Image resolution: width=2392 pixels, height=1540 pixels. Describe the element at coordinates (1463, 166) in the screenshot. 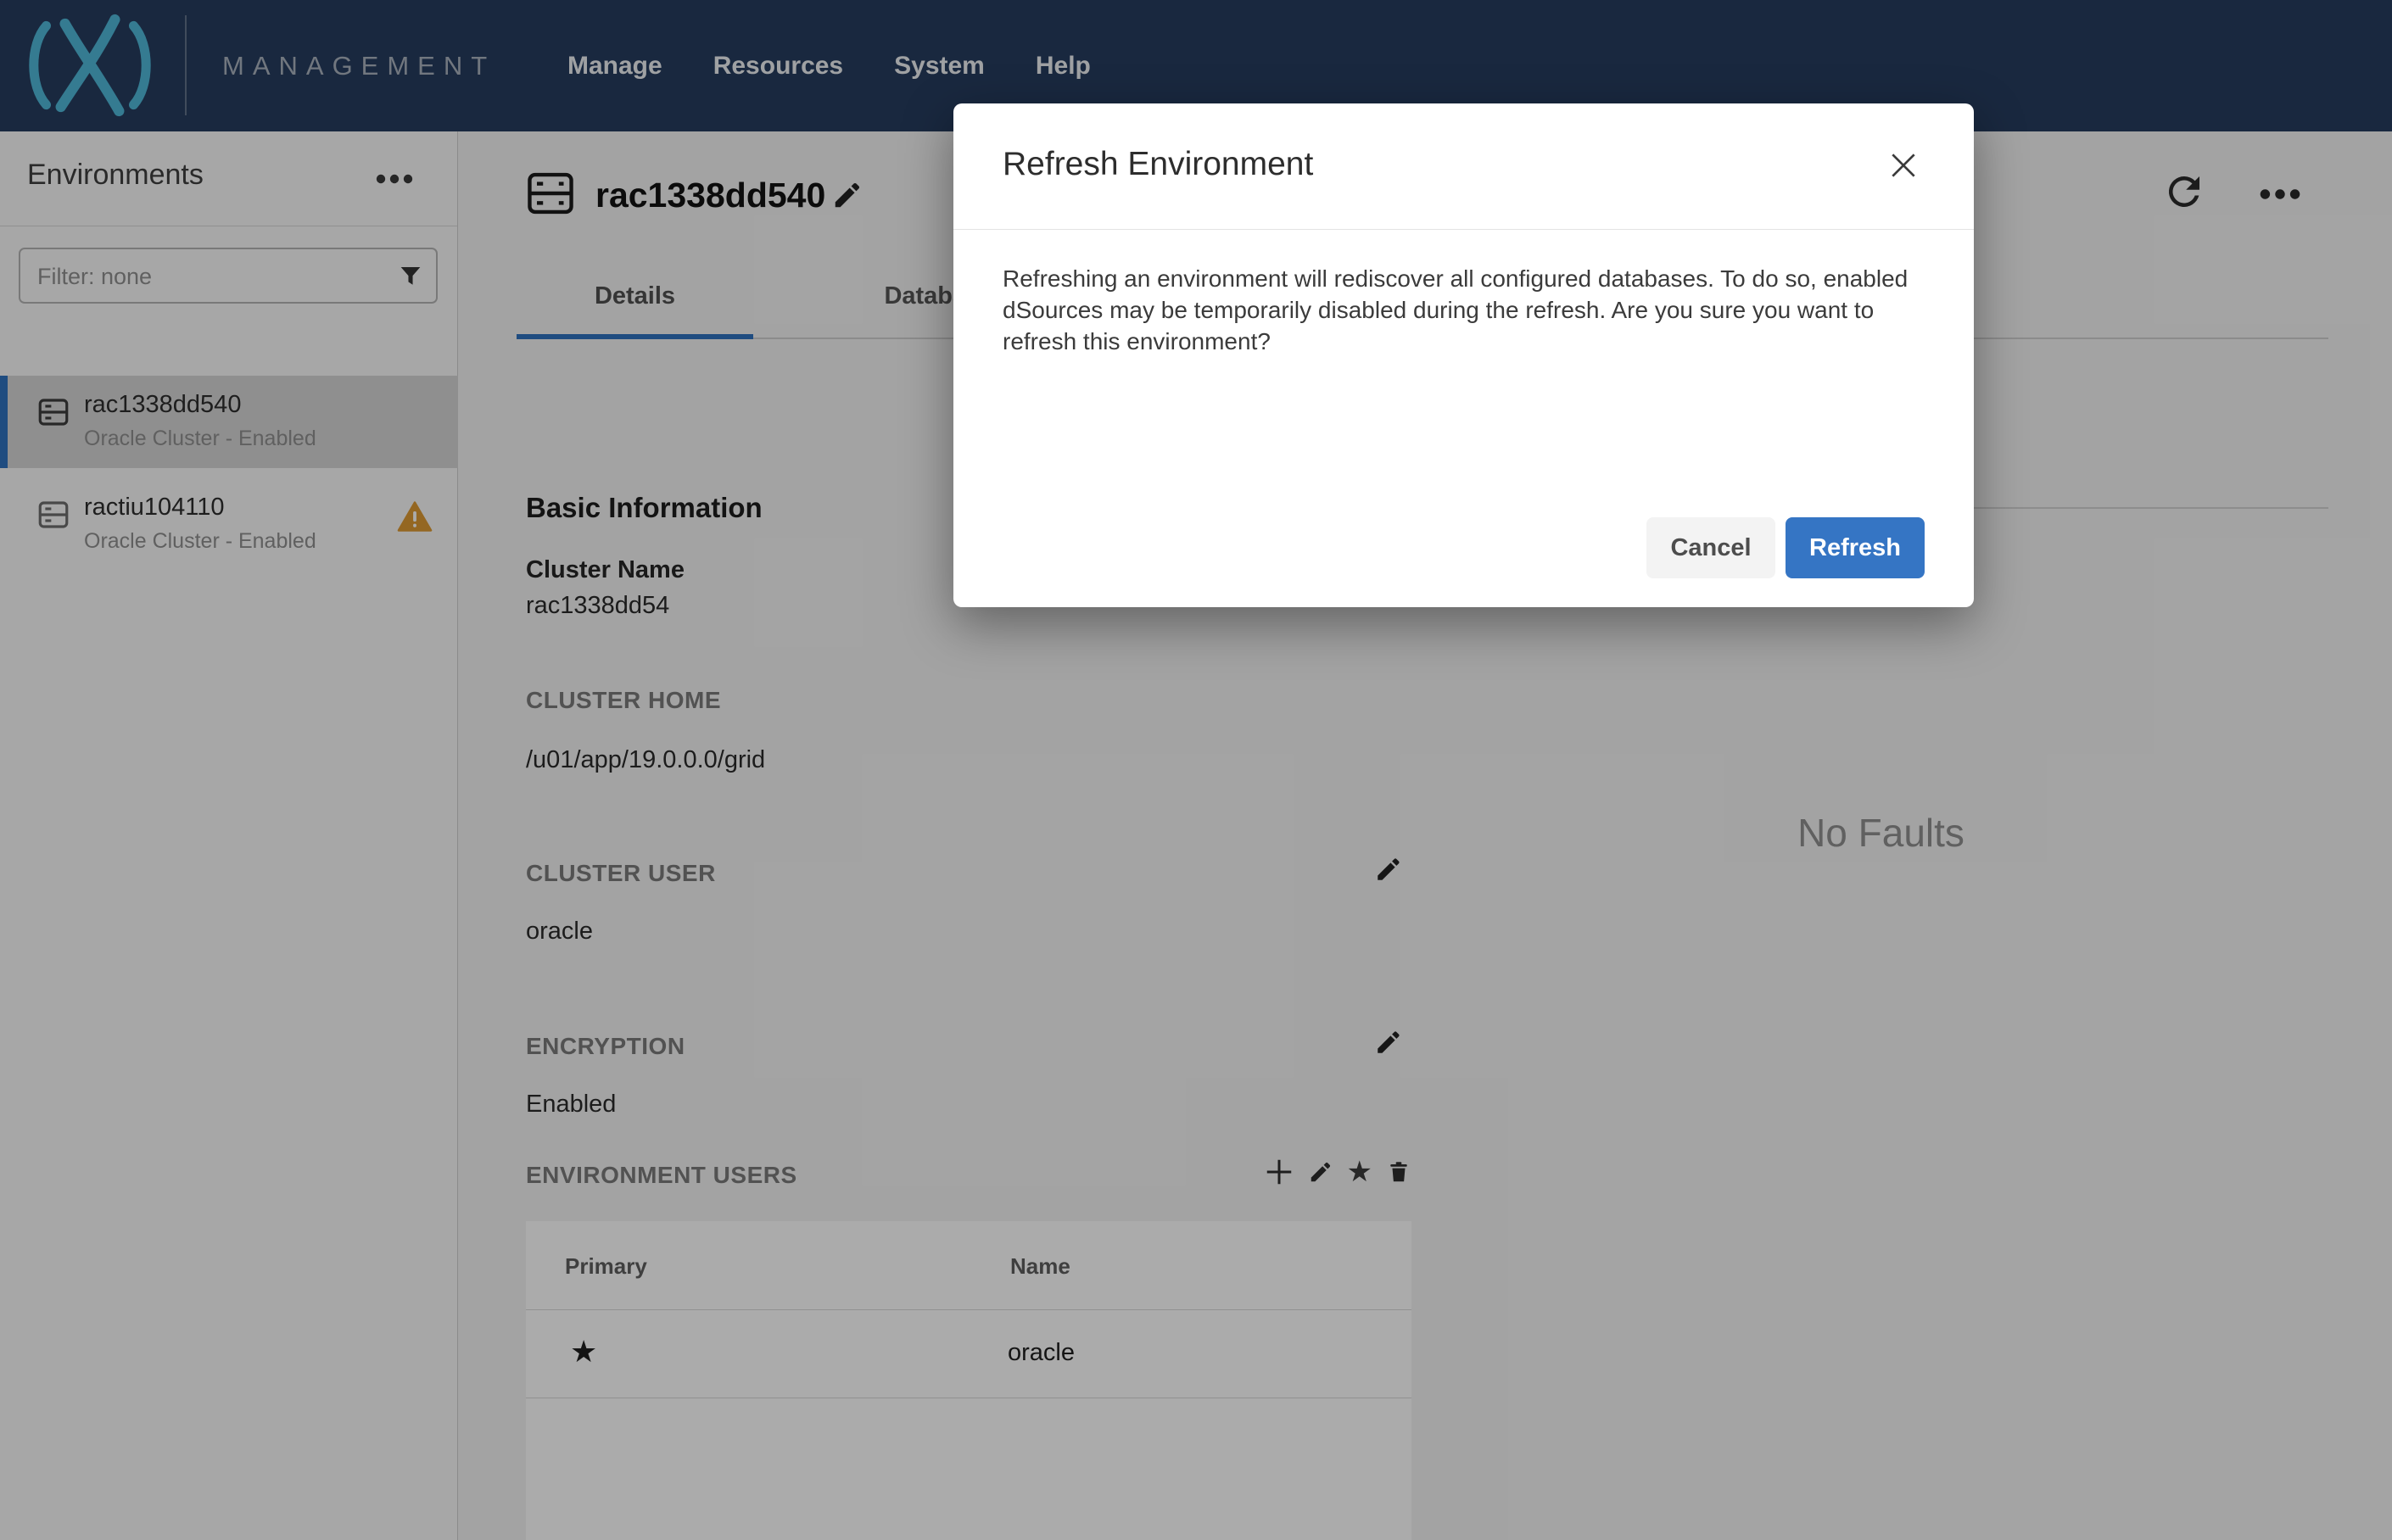

I see `dialog-header: Refresh Environment` at that location.